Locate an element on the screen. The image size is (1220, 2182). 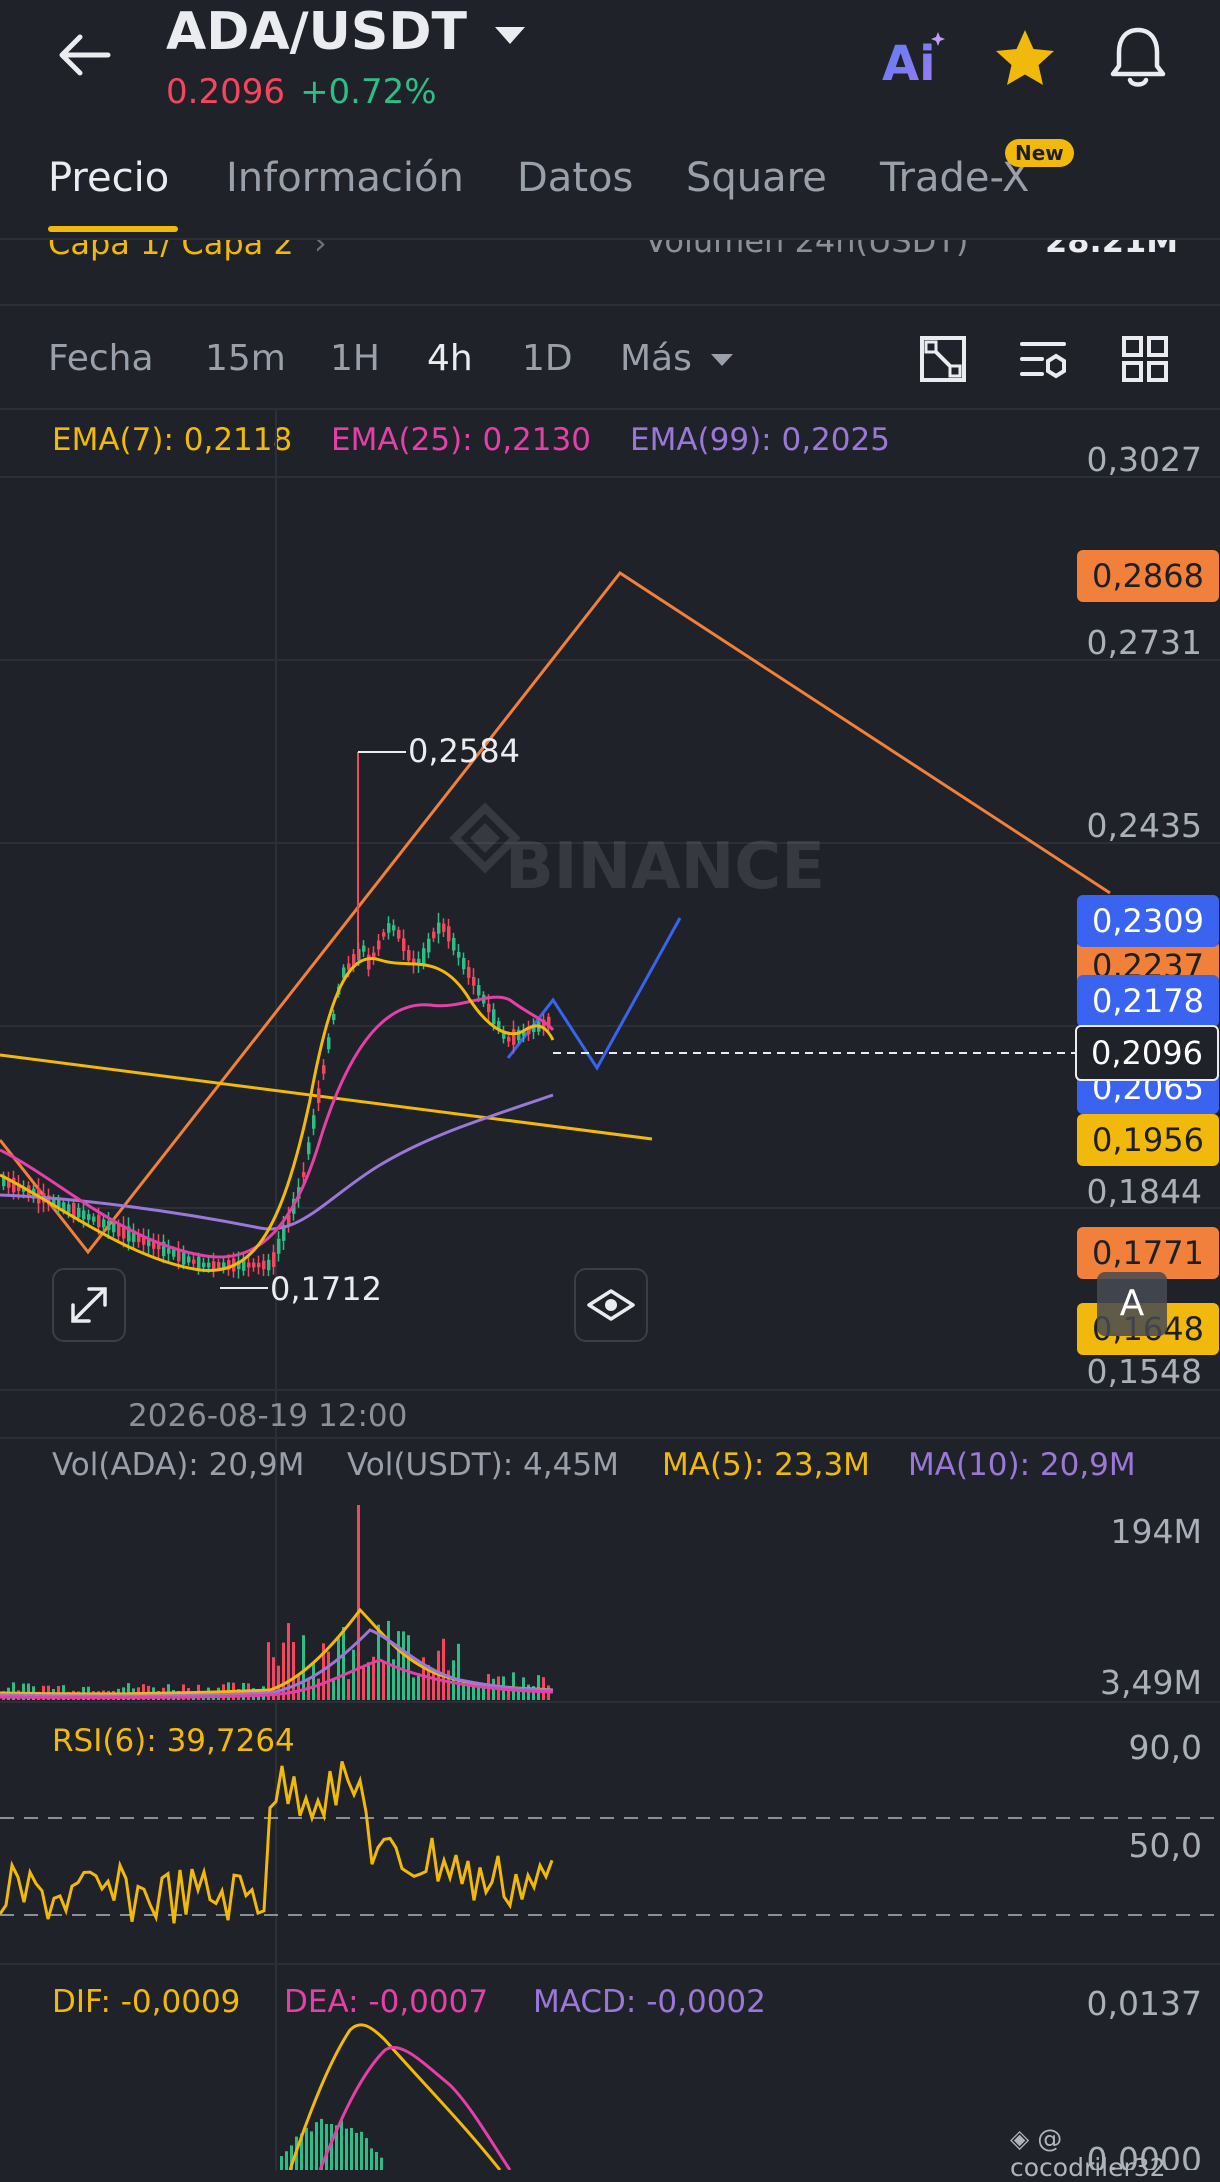
macd-value-label: MACD: -0,0002 is located at coordinates (649, 2002).